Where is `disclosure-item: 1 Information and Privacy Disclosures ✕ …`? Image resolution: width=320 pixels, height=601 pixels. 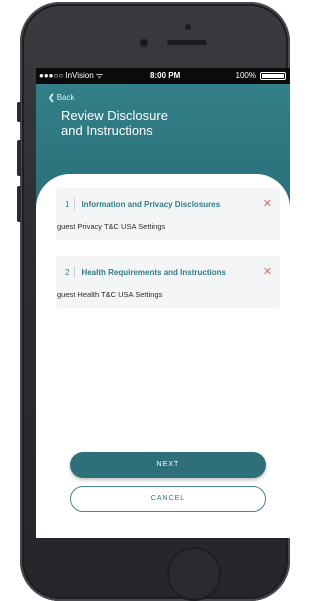 disclosure-item: 1 Information and Privacy Disclosures ✕ … is located at coordinates (168, 214).